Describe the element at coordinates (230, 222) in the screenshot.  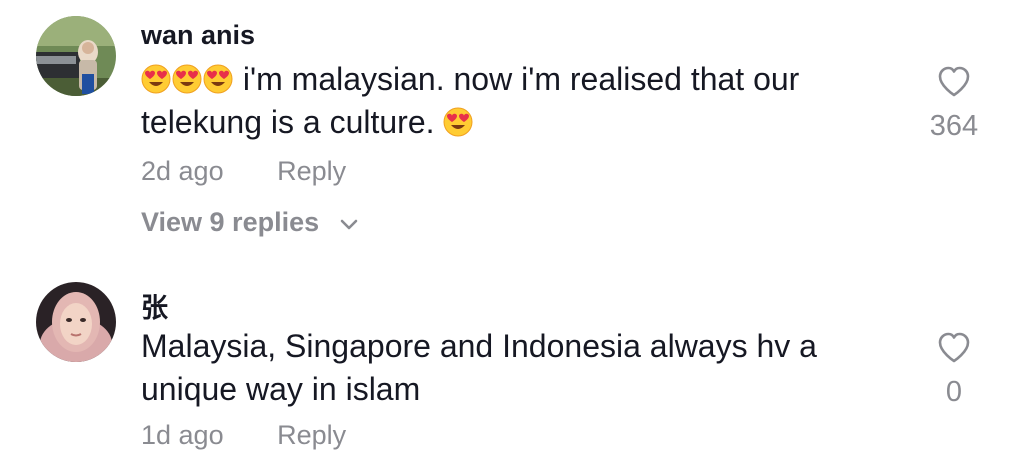
I see `view-replies-label: View 9 replies` at that location.